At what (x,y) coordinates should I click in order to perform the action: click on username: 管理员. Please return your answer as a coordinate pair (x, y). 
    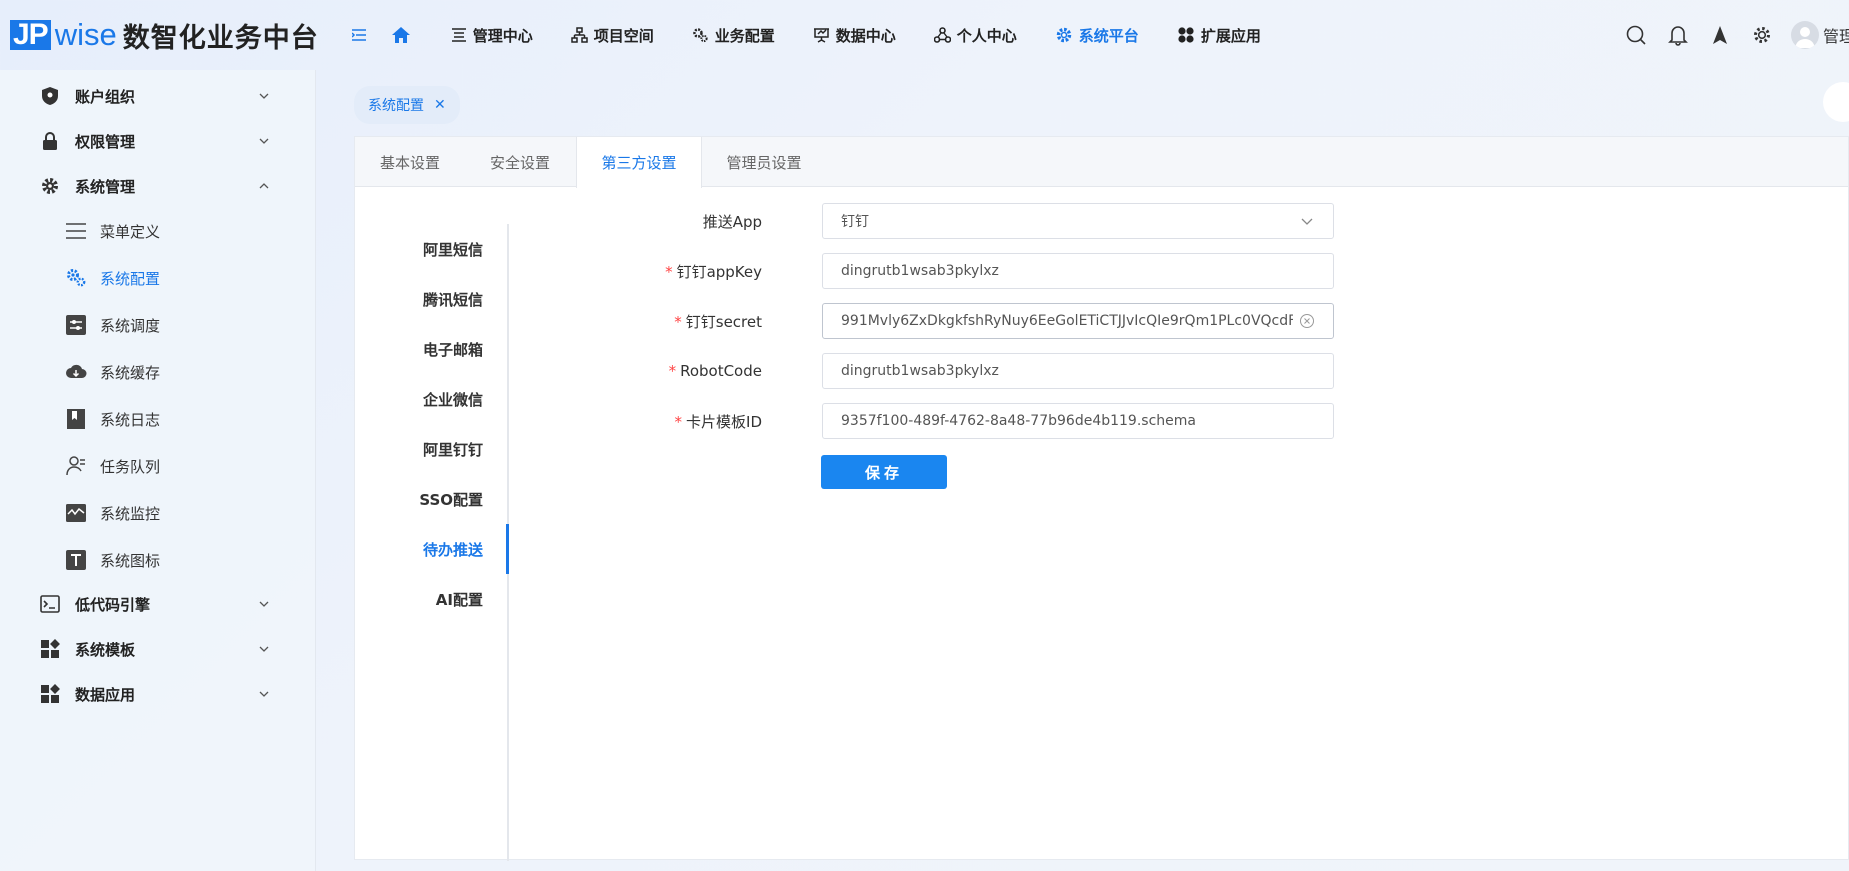
    Looking at the image, I should click on (1836, 35).